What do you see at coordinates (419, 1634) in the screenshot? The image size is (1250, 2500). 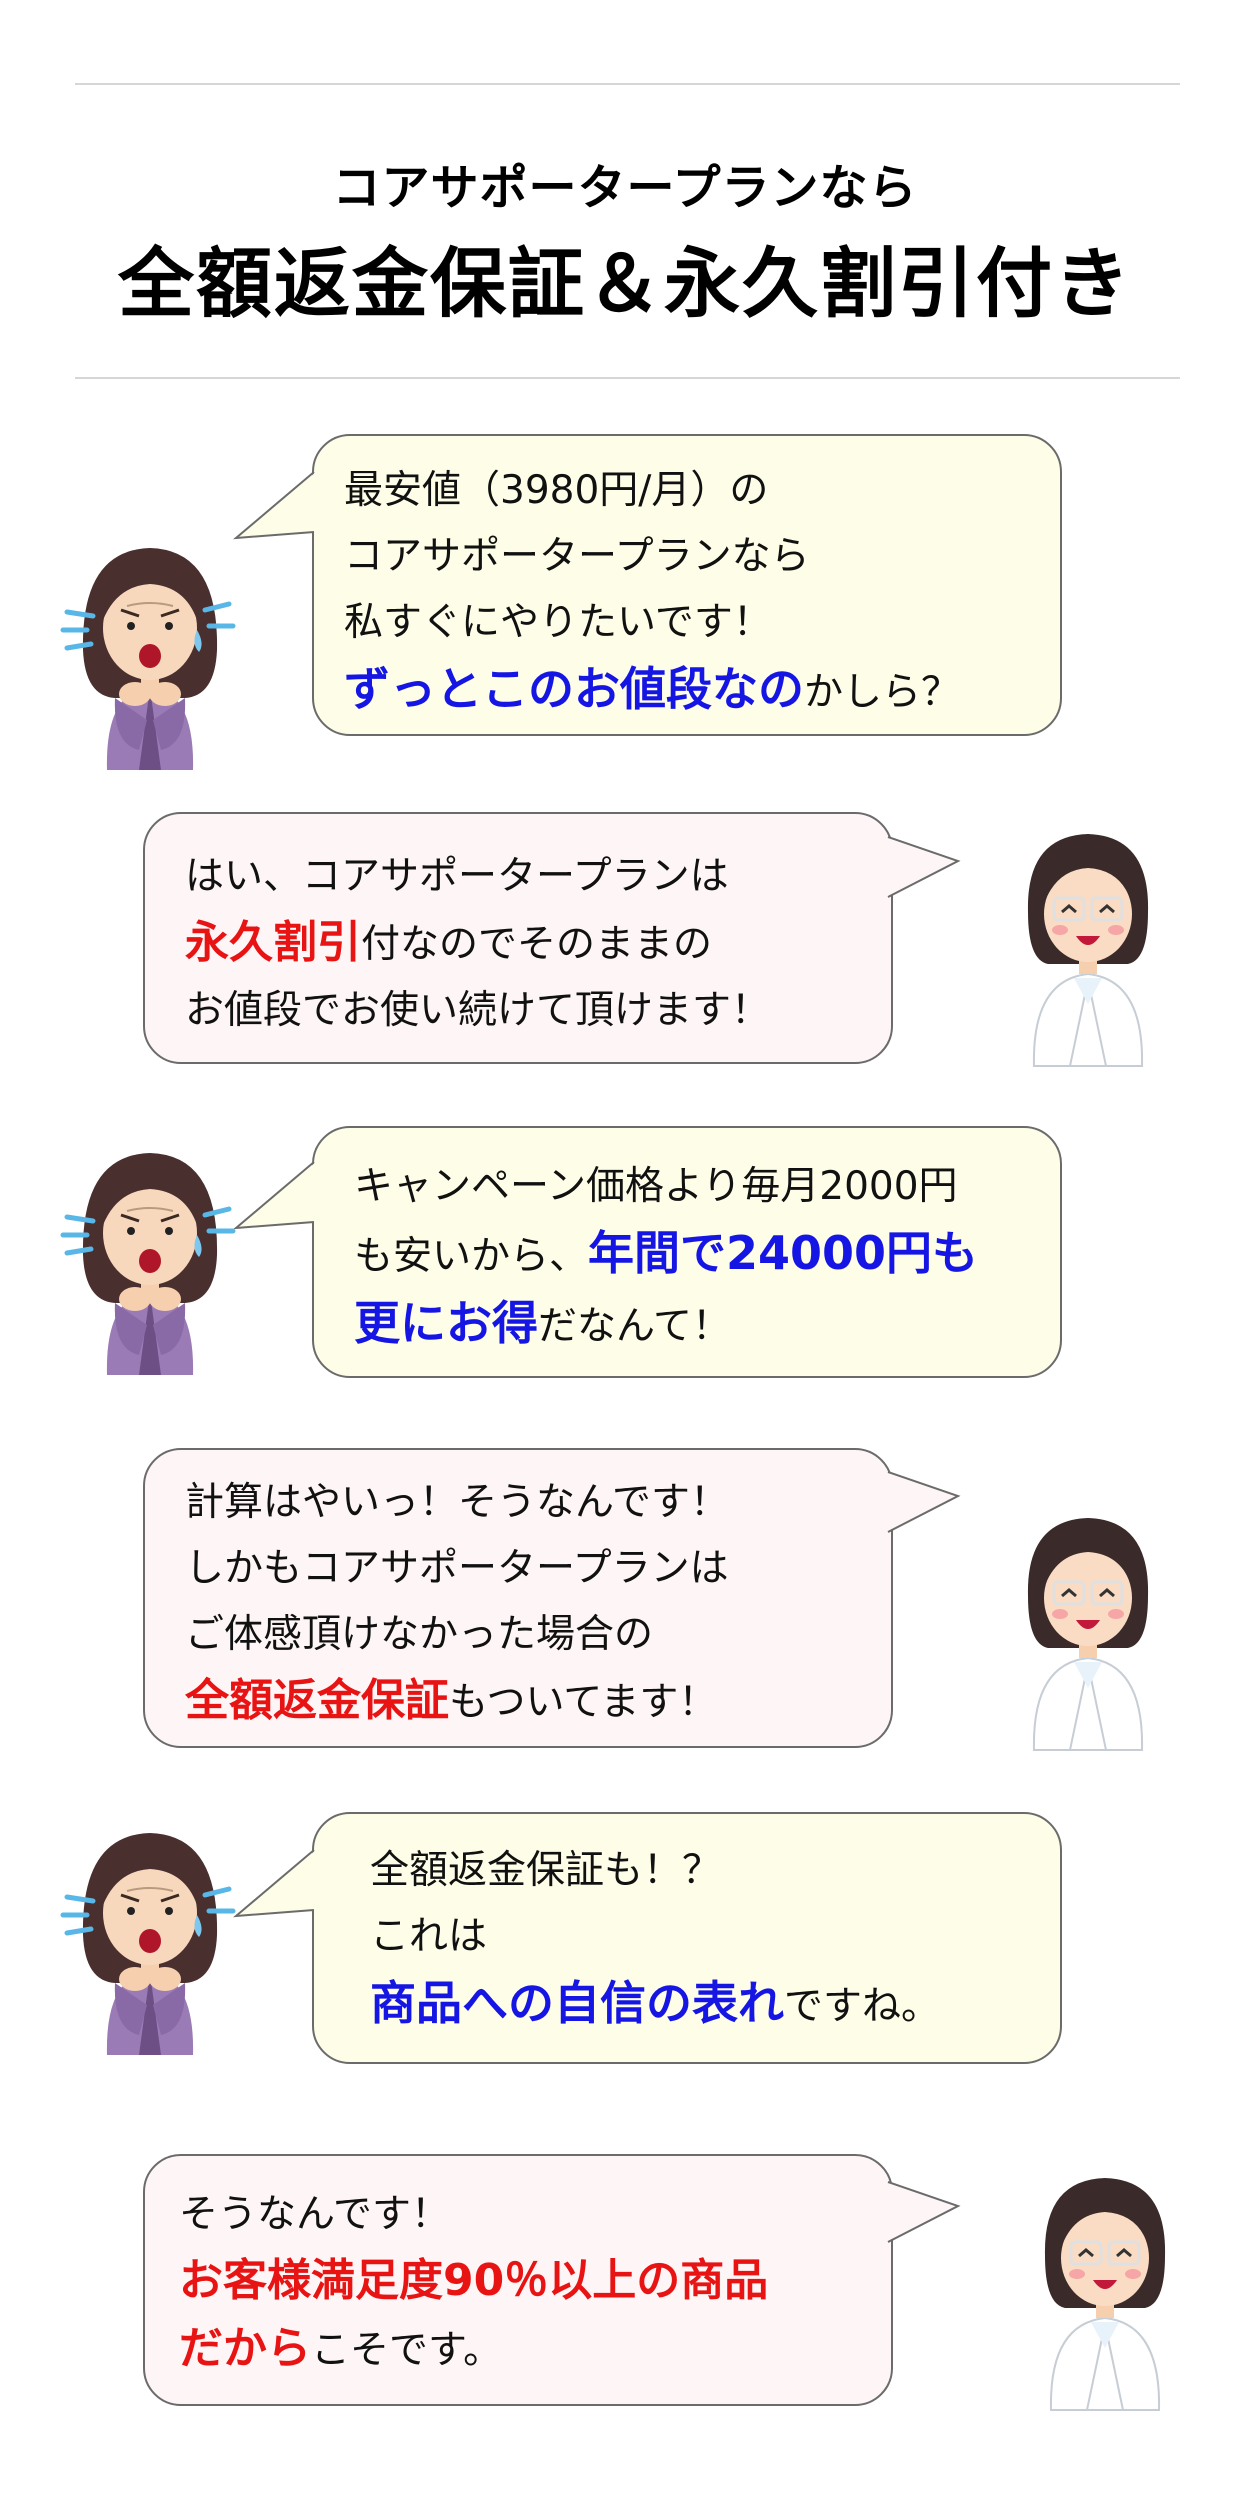 I see `line-text: ご体感頂けなかった場合の` at bounding box center [419, 1634].